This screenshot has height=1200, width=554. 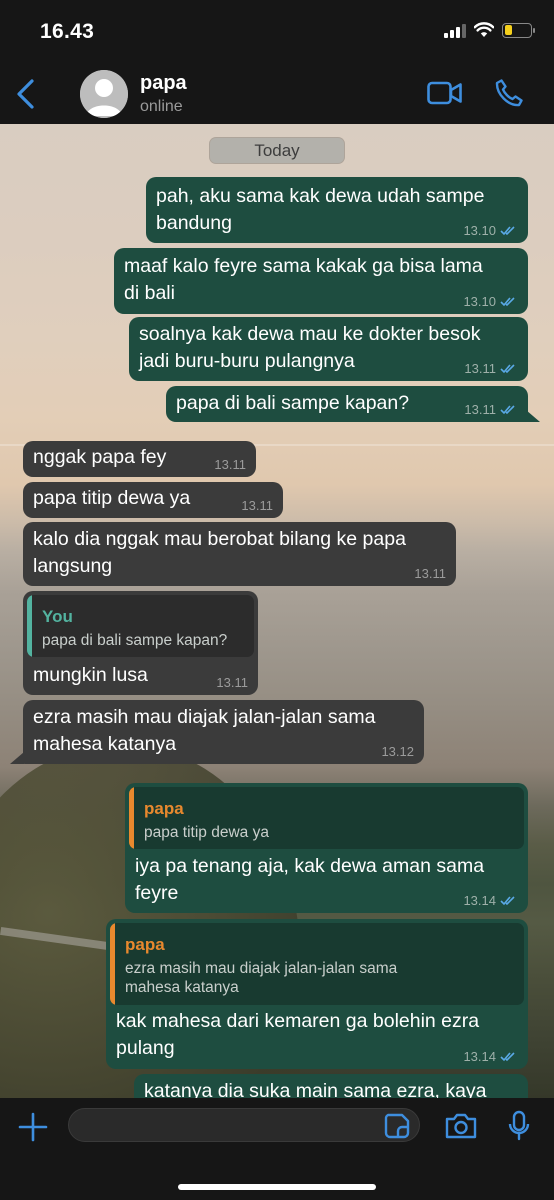 I want to click on contact-name: papa, so click(x=163, y=83).